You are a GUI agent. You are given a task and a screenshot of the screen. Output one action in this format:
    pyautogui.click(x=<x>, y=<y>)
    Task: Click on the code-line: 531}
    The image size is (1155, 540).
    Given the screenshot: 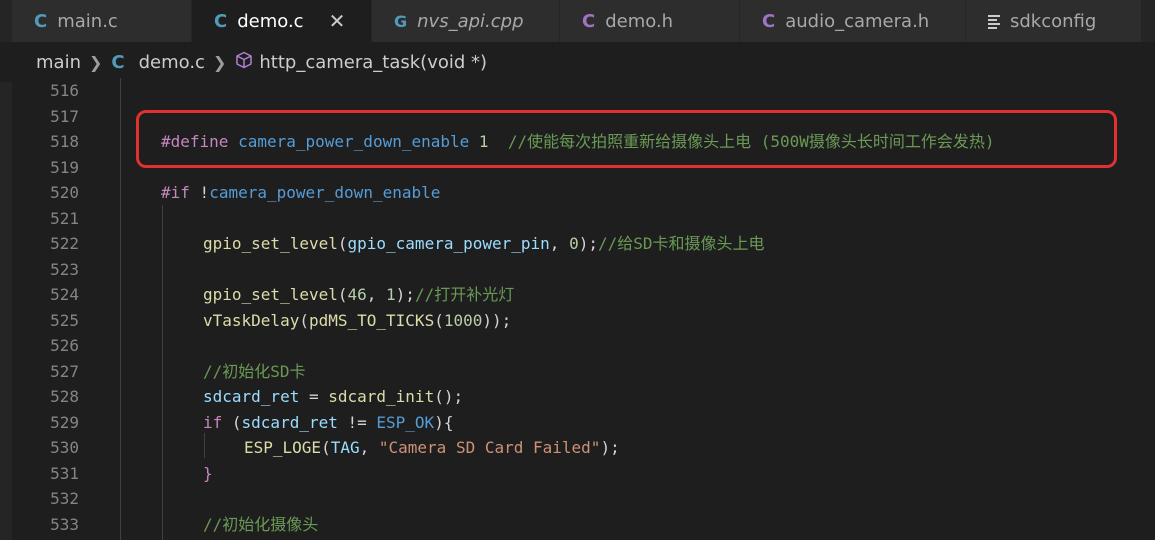 What is the action you would take?
    pyautogui.click(x=583, y=474)
    